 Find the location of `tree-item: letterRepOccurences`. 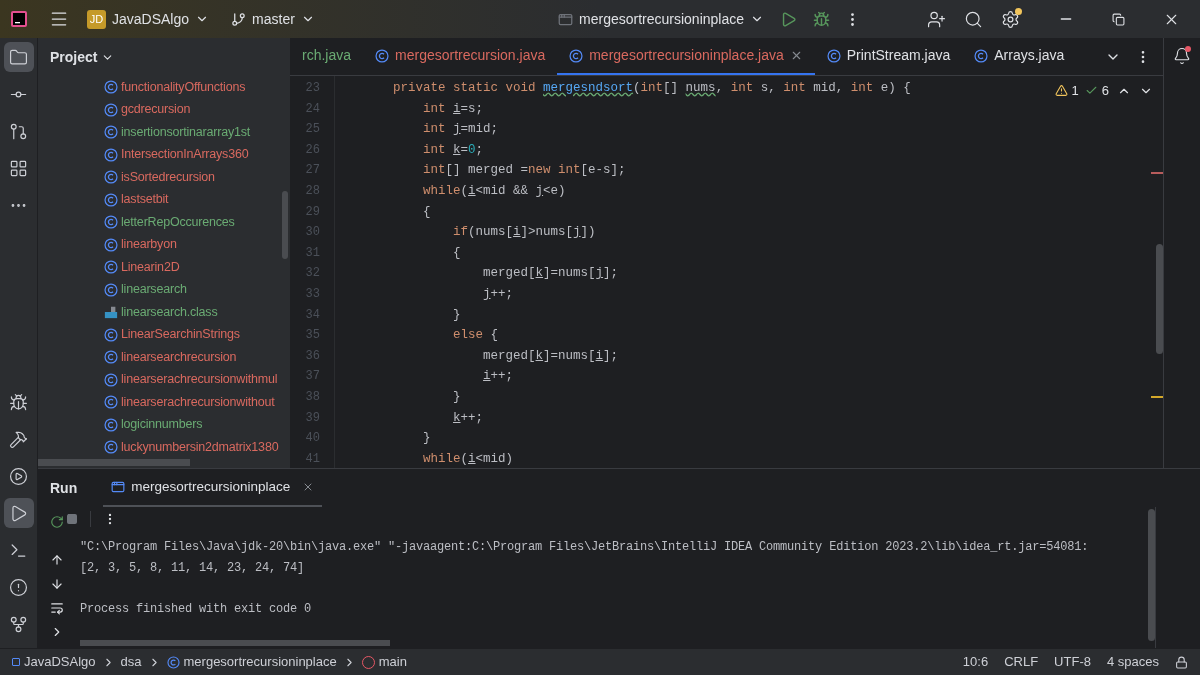

tree-item: letterRepOccurences is located at coordinates (164, 222).